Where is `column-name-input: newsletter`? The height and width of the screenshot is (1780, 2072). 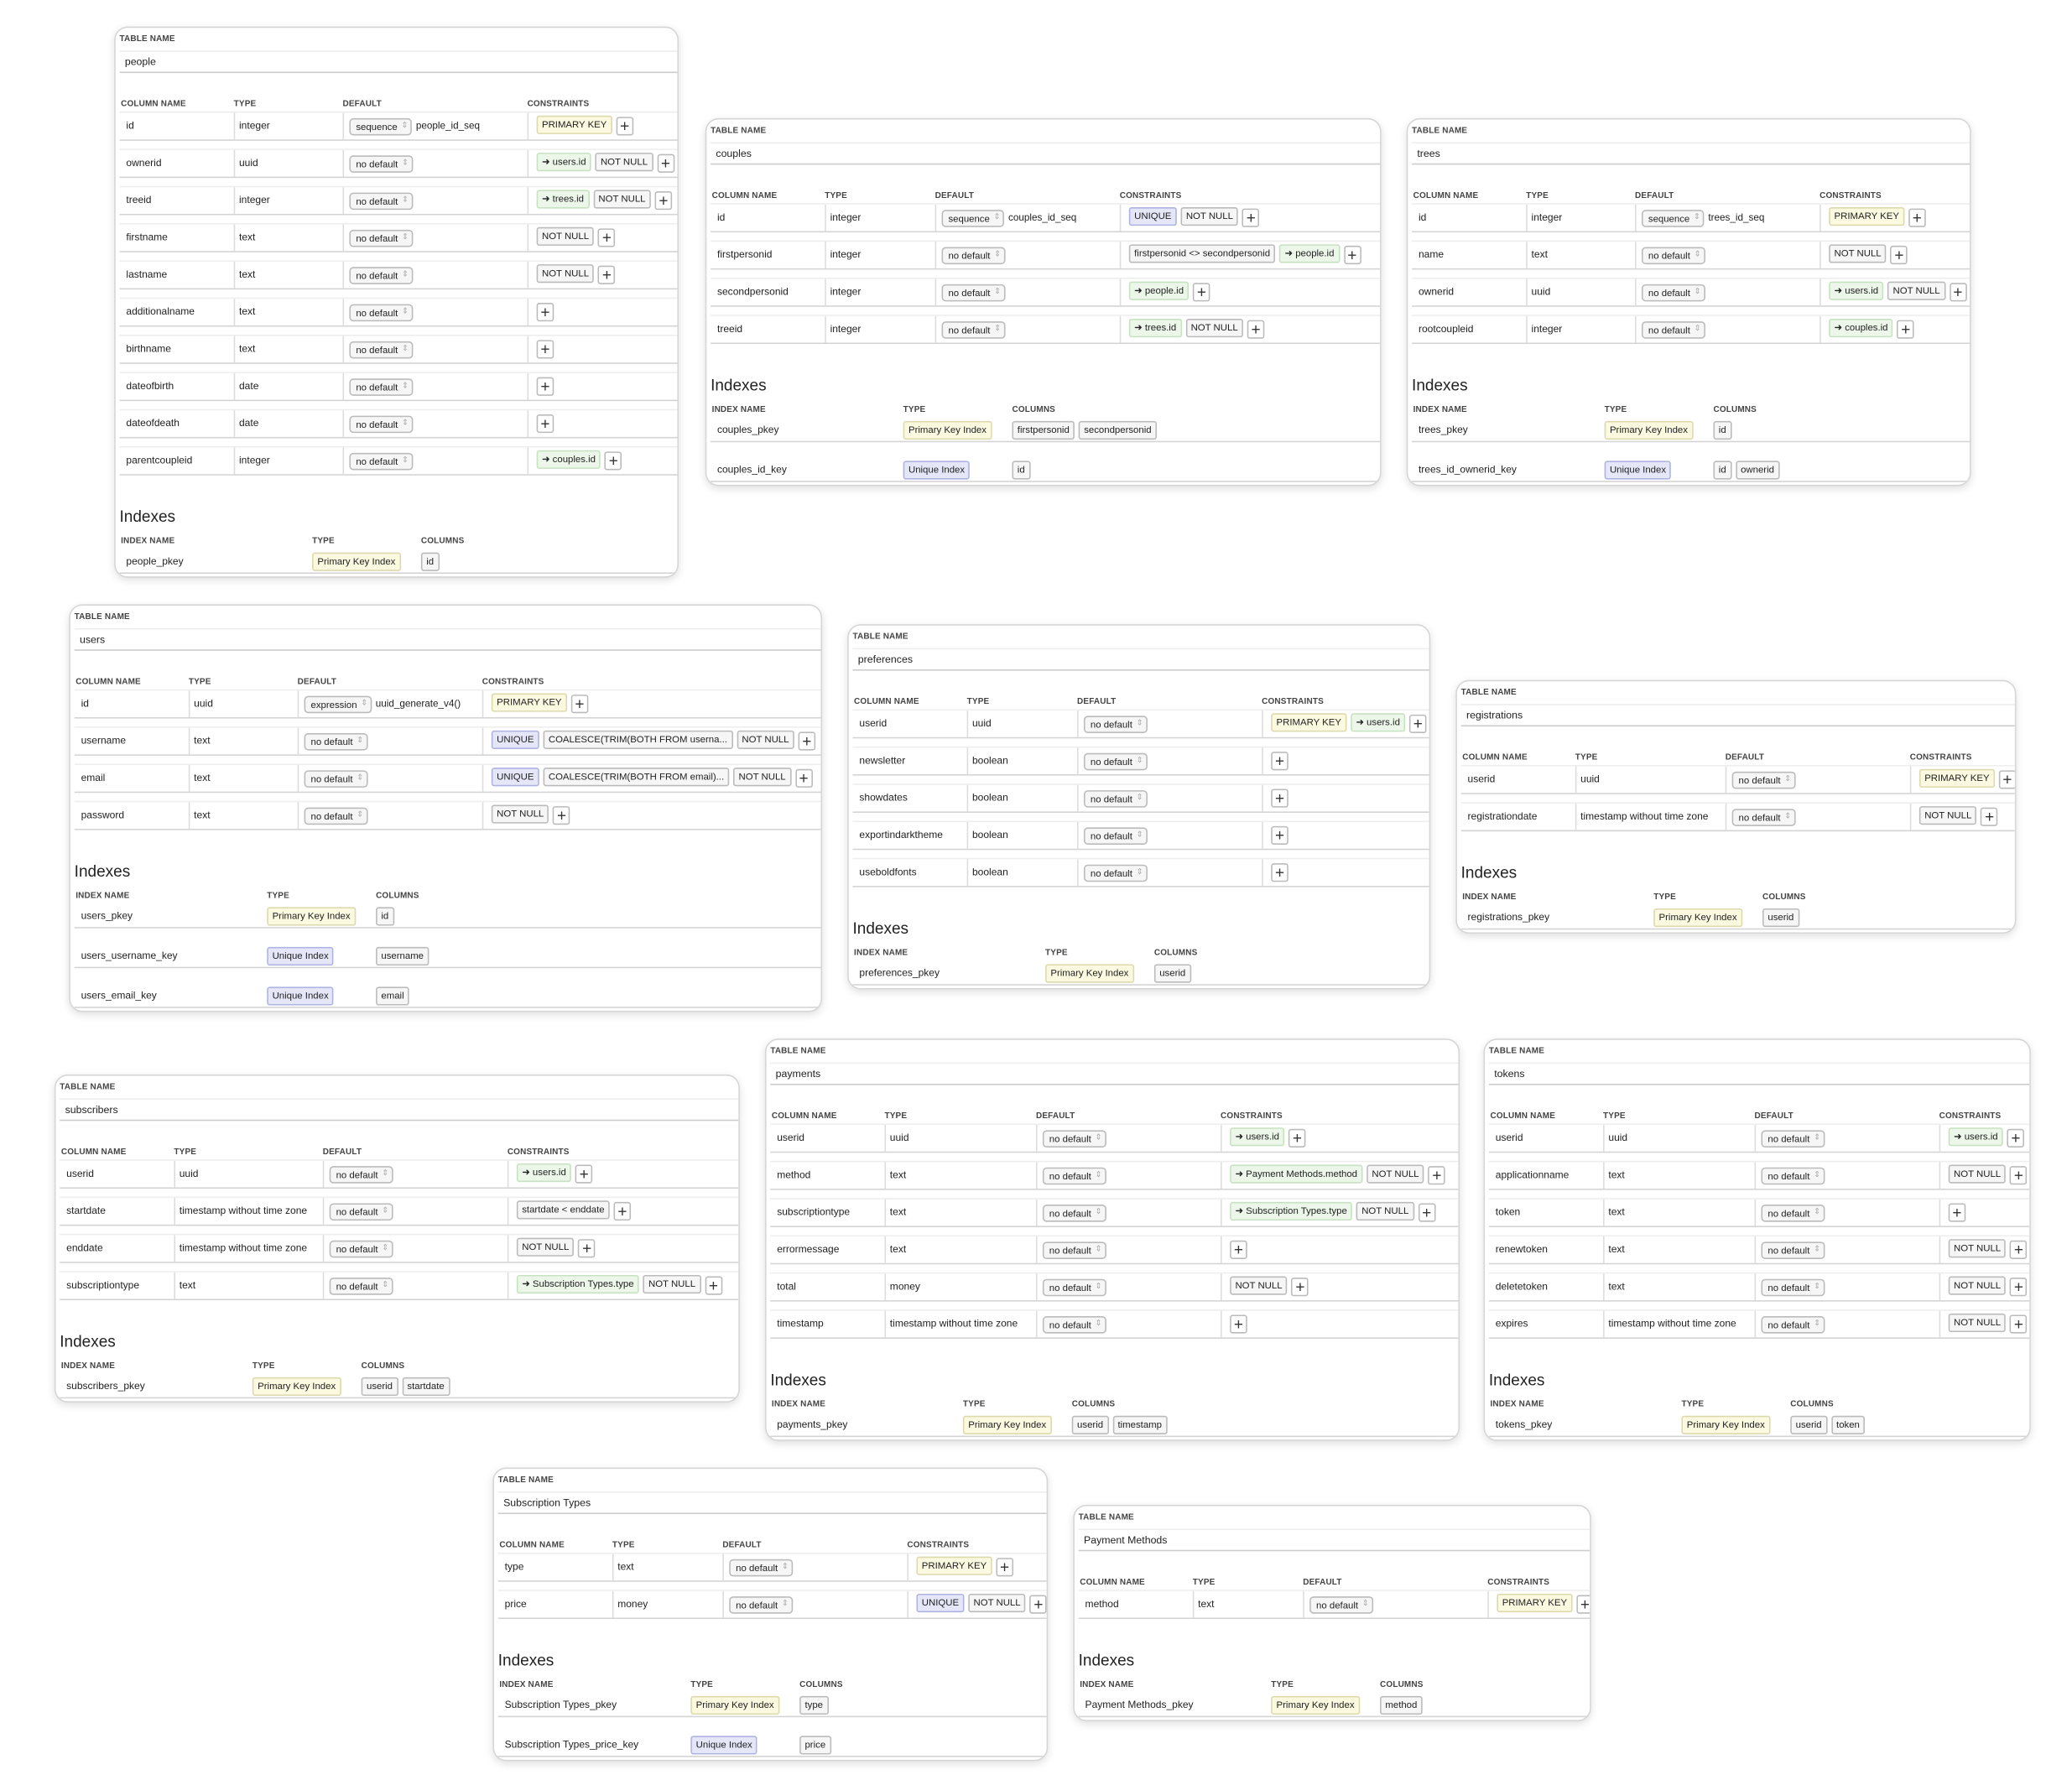 column-name-input: newsletter is located at coordinates (882, 760).